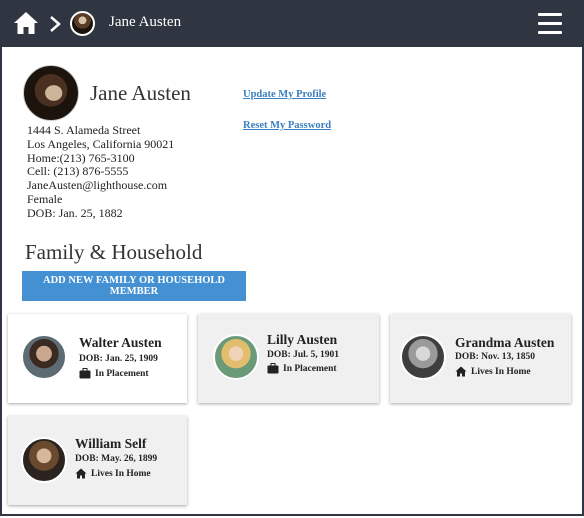  What do you see at coordinates (292, 23) in the screenshot?
I see `top-navigation-bar: Jane Austen` at bounding box center [292, 23].